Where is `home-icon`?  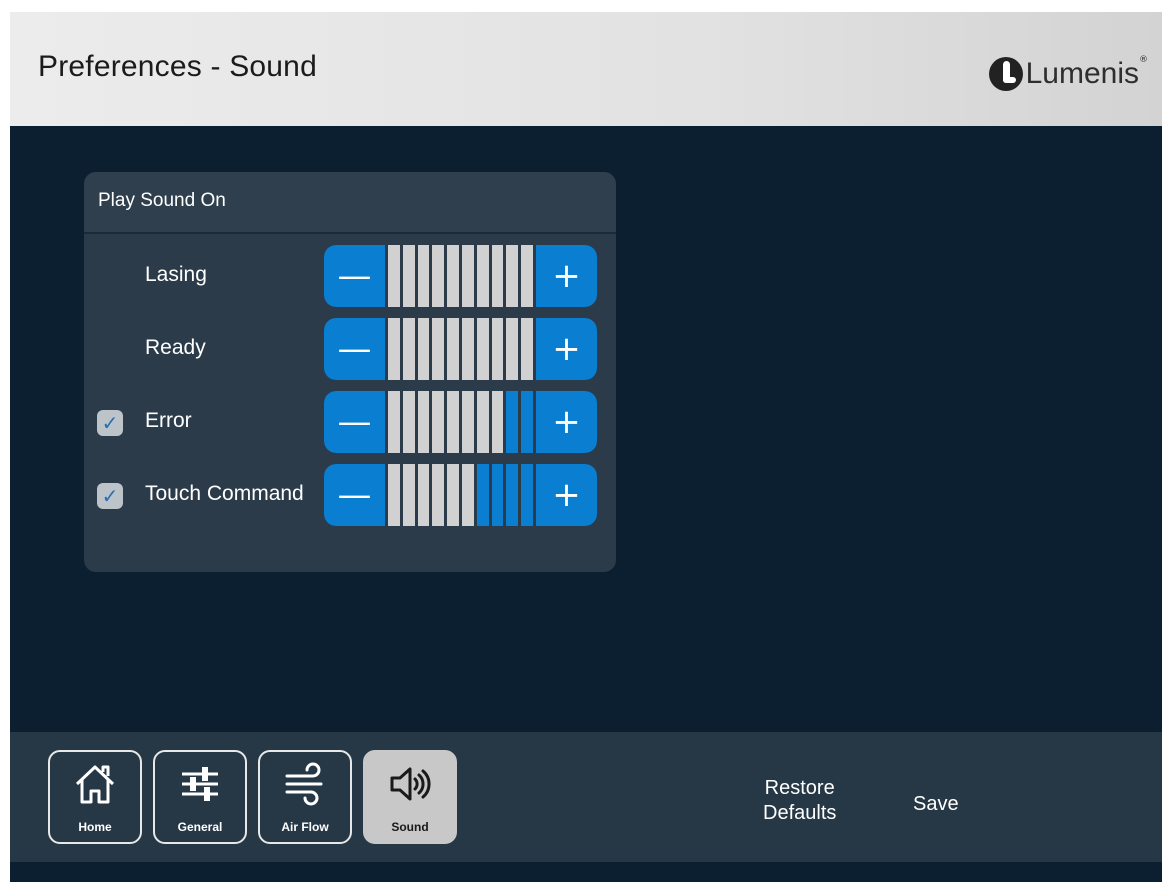
home-icon is located at coordinates (95, 784).